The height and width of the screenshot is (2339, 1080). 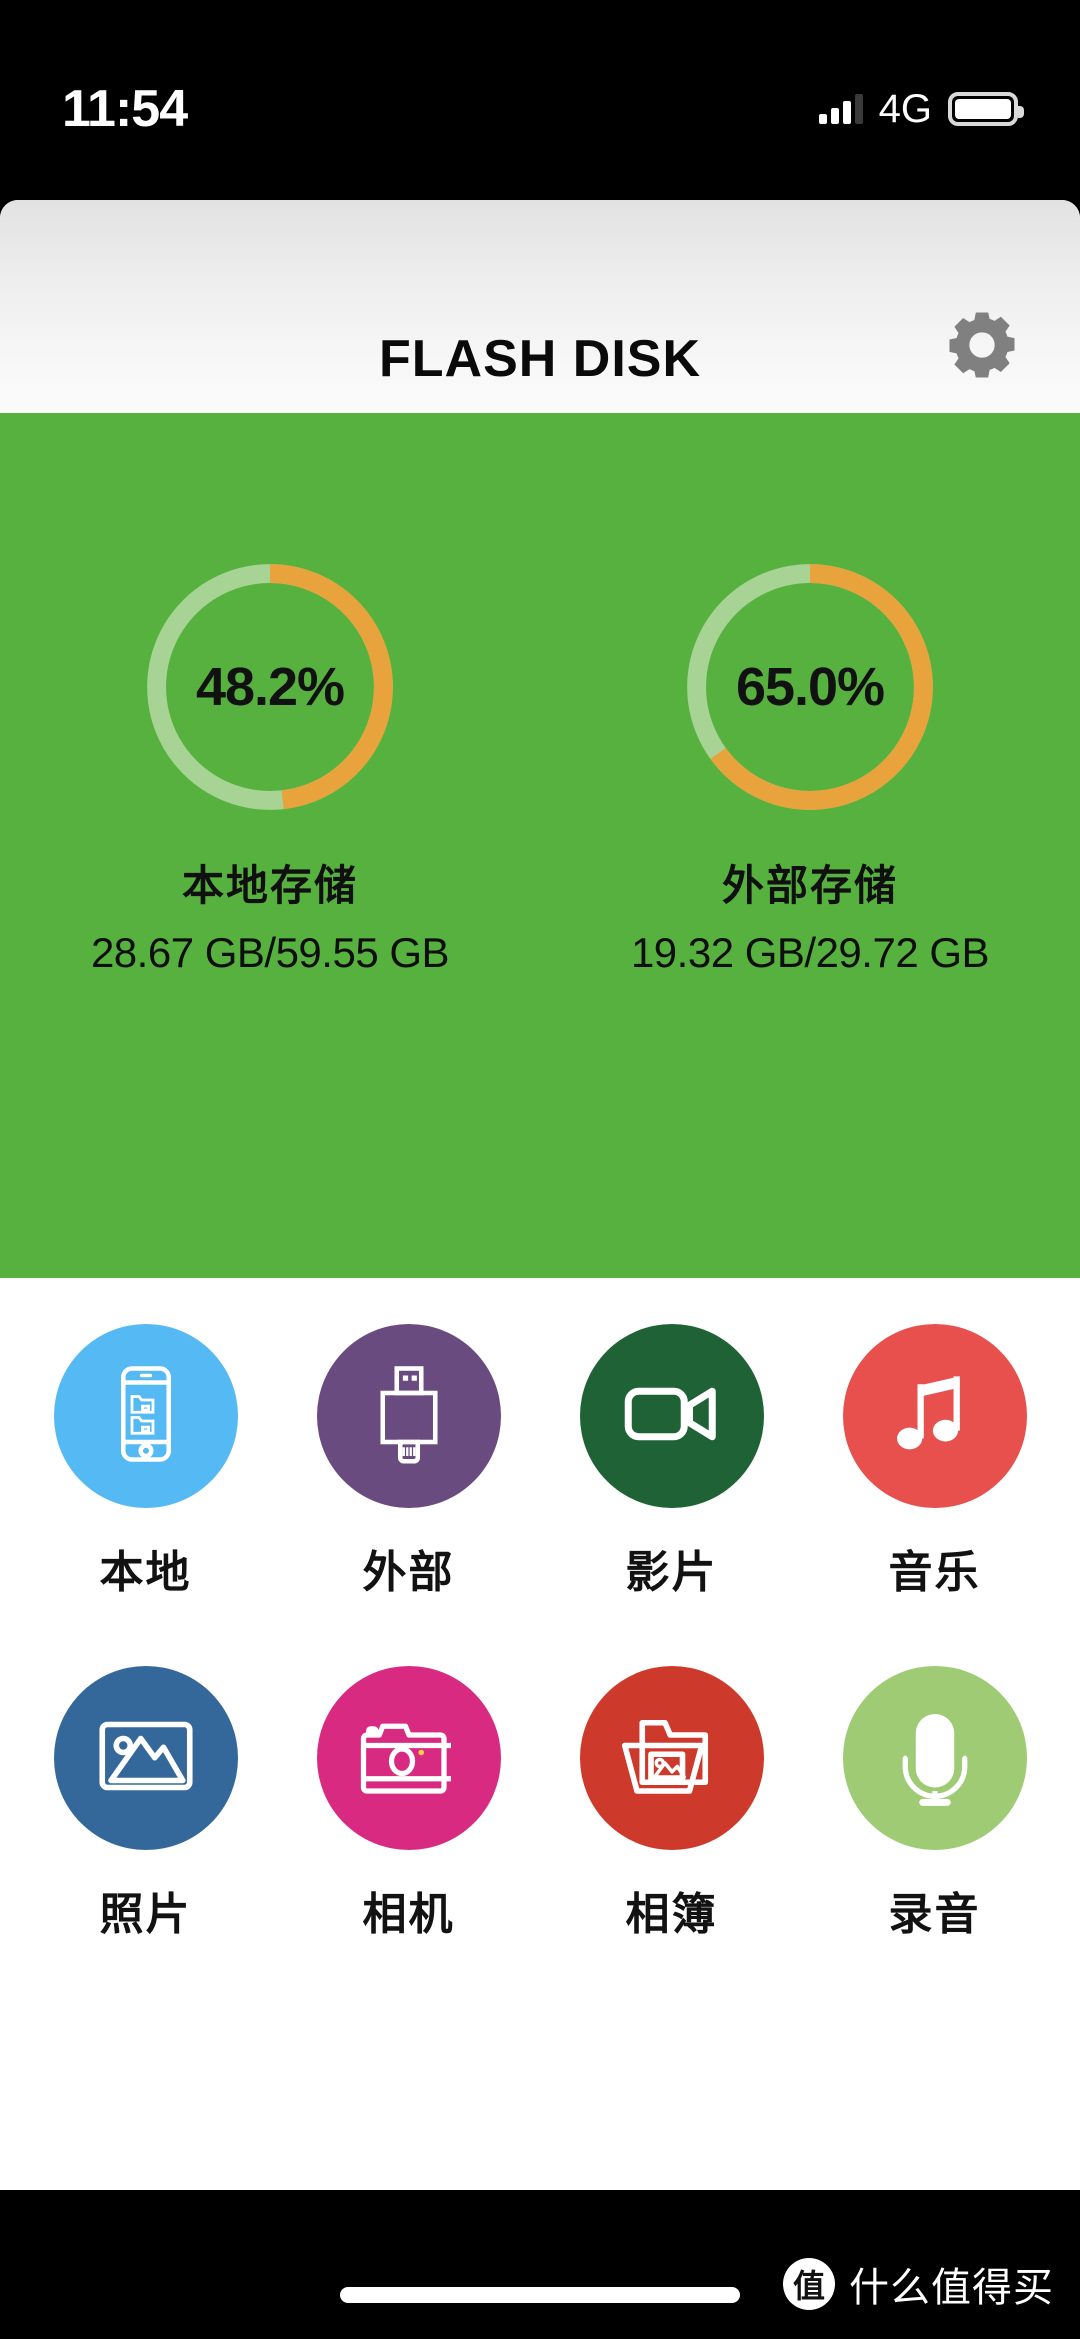 I want to click on grid-item-camera: 相机, so click(x=408, y=1804).